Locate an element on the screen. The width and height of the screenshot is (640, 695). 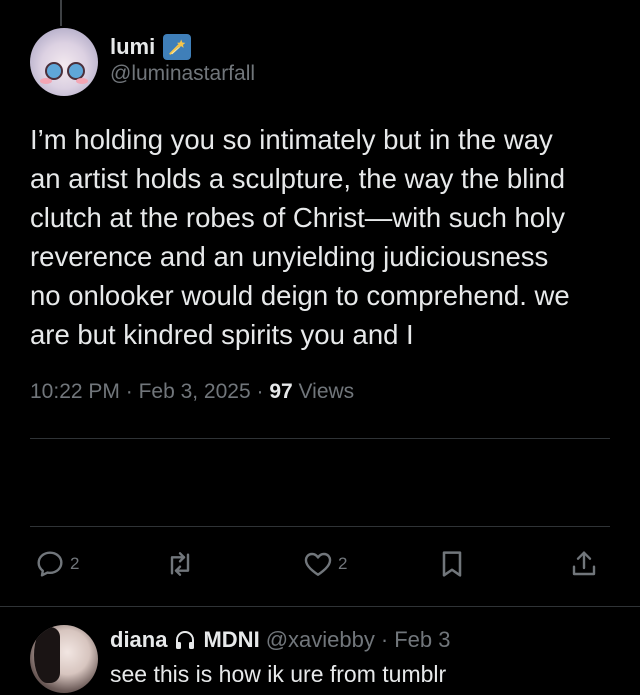
avatar-blush-right is located at coordinates (82, 81).